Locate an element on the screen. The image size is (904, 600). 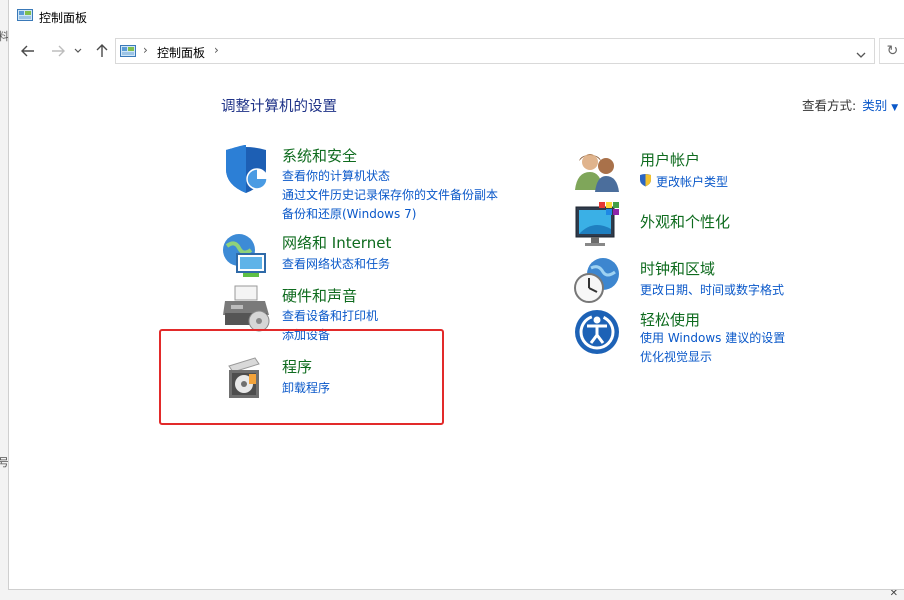
window-title: 控制面板 is located at coordinates (63, 18).